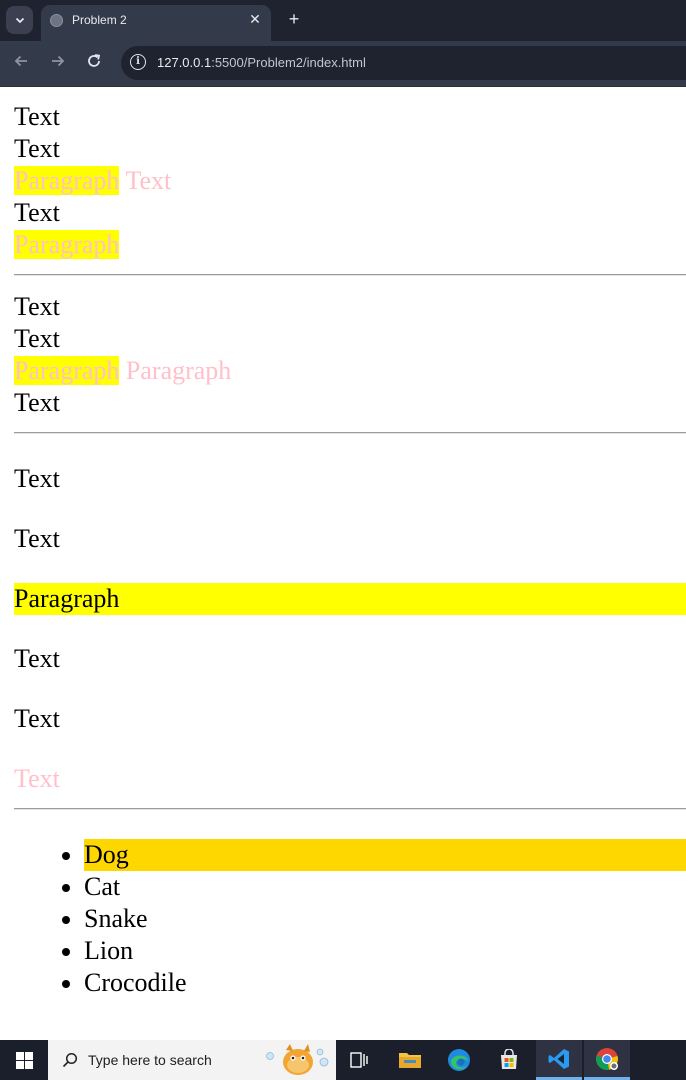  What do you see at coordinates (459, 1060) in the screenshot?
I see `edge-icon` at bounding box center [459, 1060].